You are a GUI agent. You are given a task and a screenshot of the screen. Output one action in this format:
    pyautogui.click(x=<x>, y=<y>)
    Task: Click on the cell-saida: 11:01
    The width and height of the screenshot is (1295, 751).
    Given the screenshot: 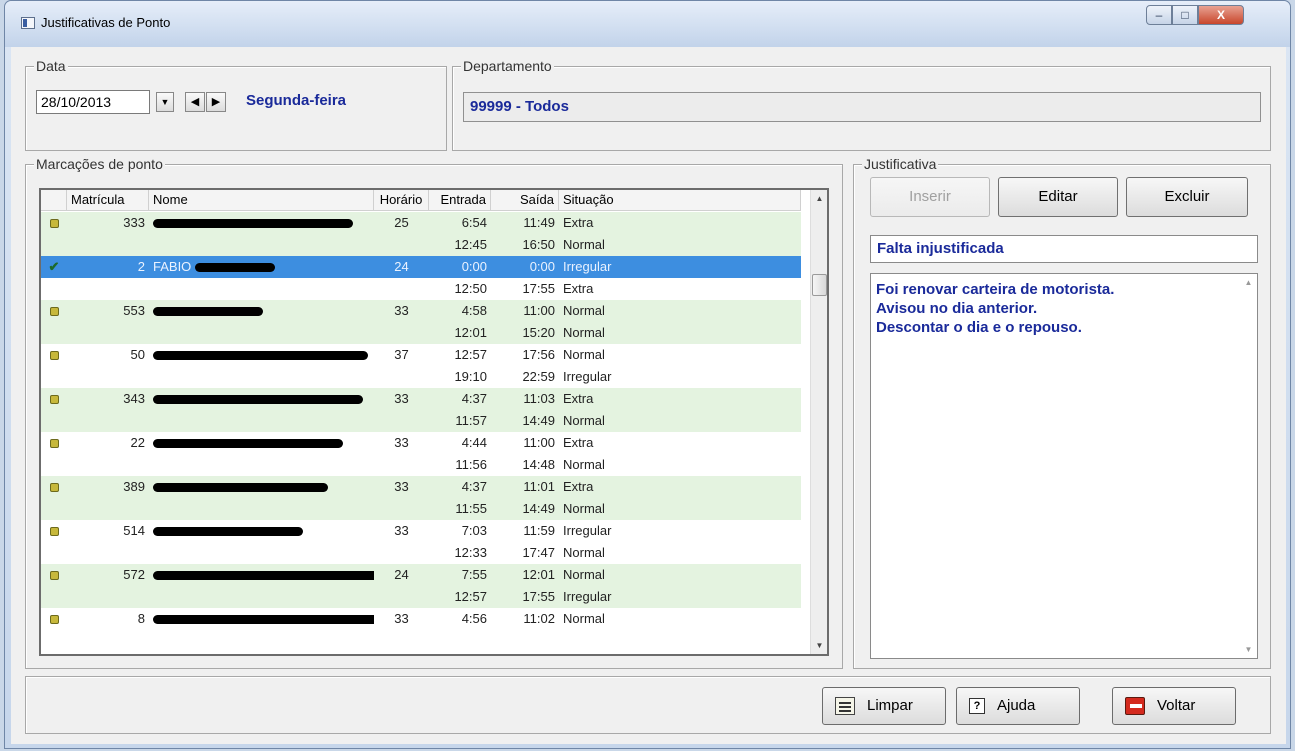 What is the action you would take?
    pyautogui.click(x=539, y=486)
    